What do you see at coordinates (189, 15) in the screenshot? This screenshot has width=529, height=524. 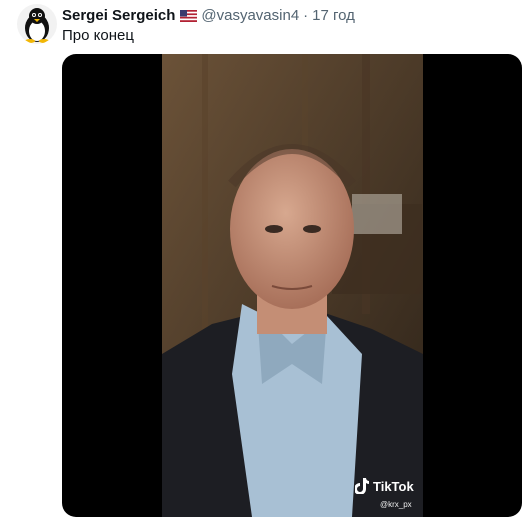 I see `us-flag-icon` at bounding box center [189, 15].